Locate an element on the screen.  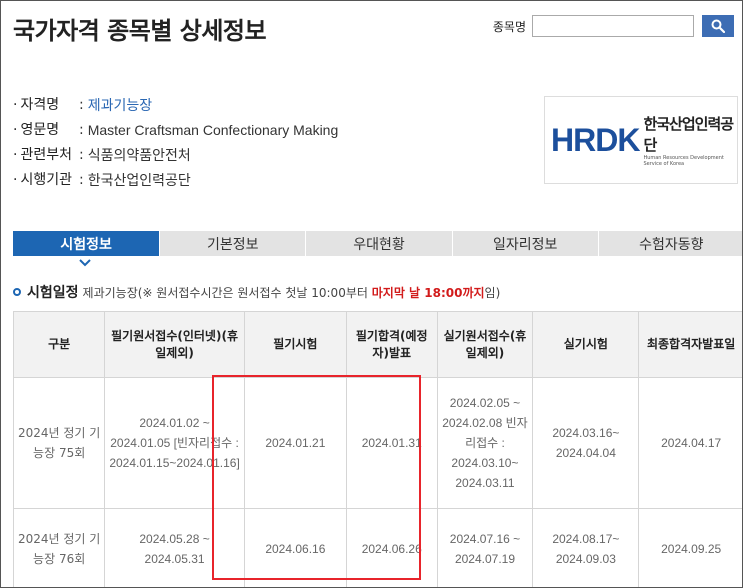
cell-written-apply: 2024.05.28 ~ 2024.05.31 is located at coordinates (174, 547).